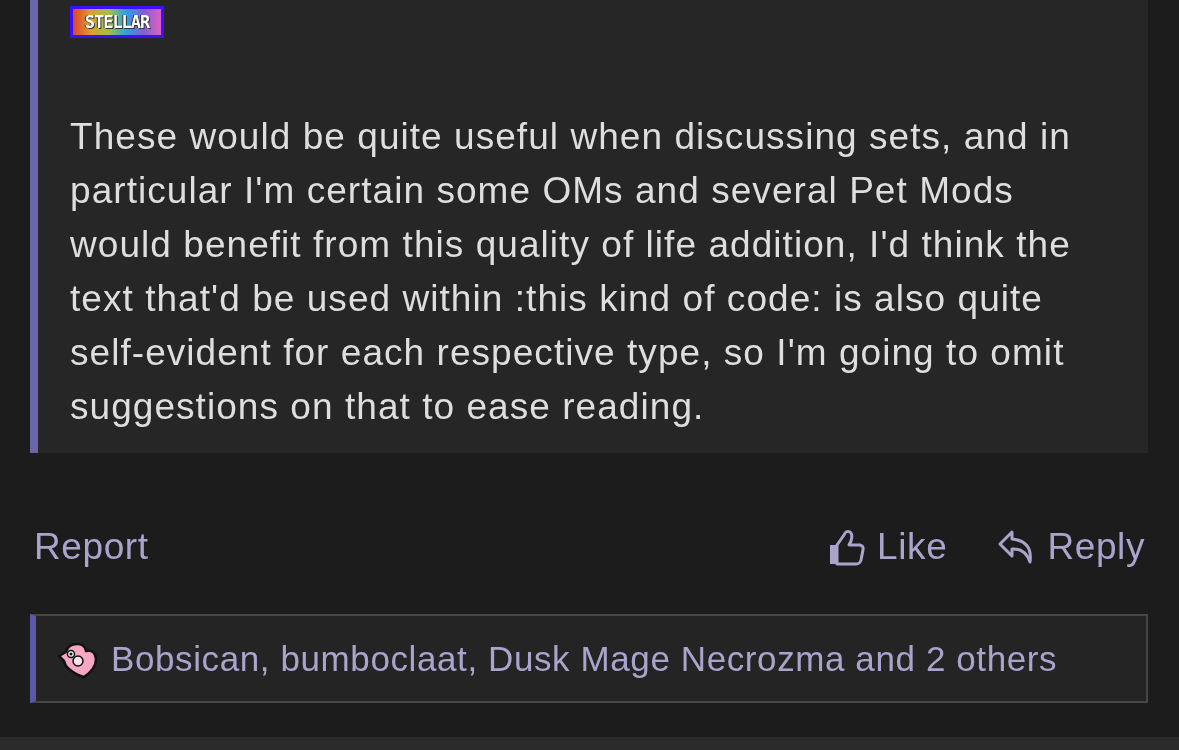 Image resolution: width=1179 pixels, height=750 pixels. What do you see at coordinates (887, 547) in the screenshot?
I see `like-button: Like` at bounding box center [887, 547].